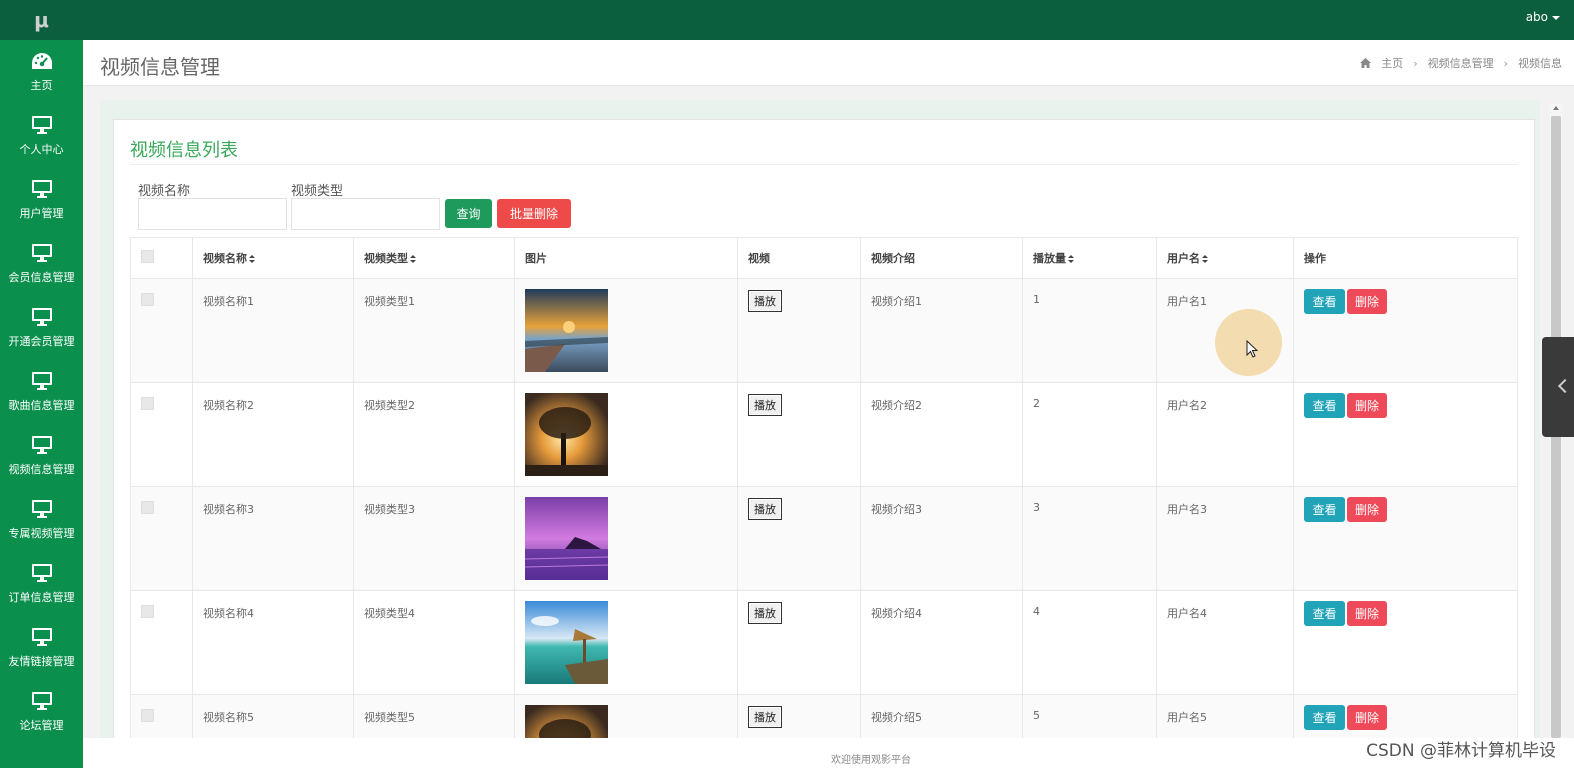  I want to click on sidebar-item-label: 专属视频管理, so click(41, 533).